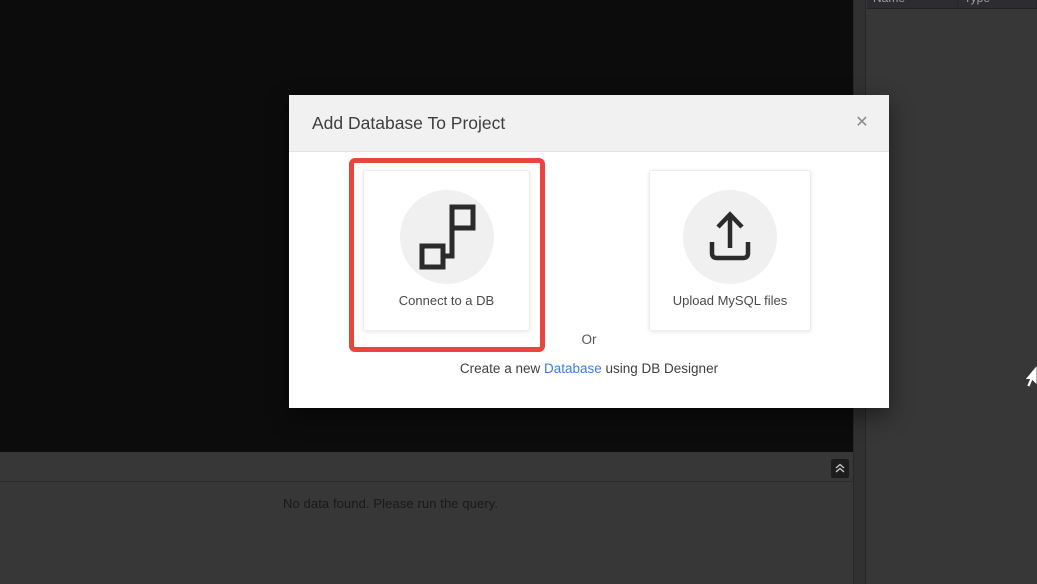 Image resolution: width=1037 pixels, height=584 pixels. I want to click on upload-mysql-card: Upload MySQL files, so click(730, 250).